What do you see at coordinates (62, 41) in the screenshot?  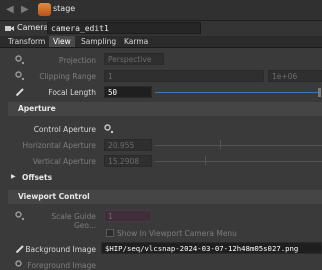 I see `tab-view: View` at bounding box center [62, 41].